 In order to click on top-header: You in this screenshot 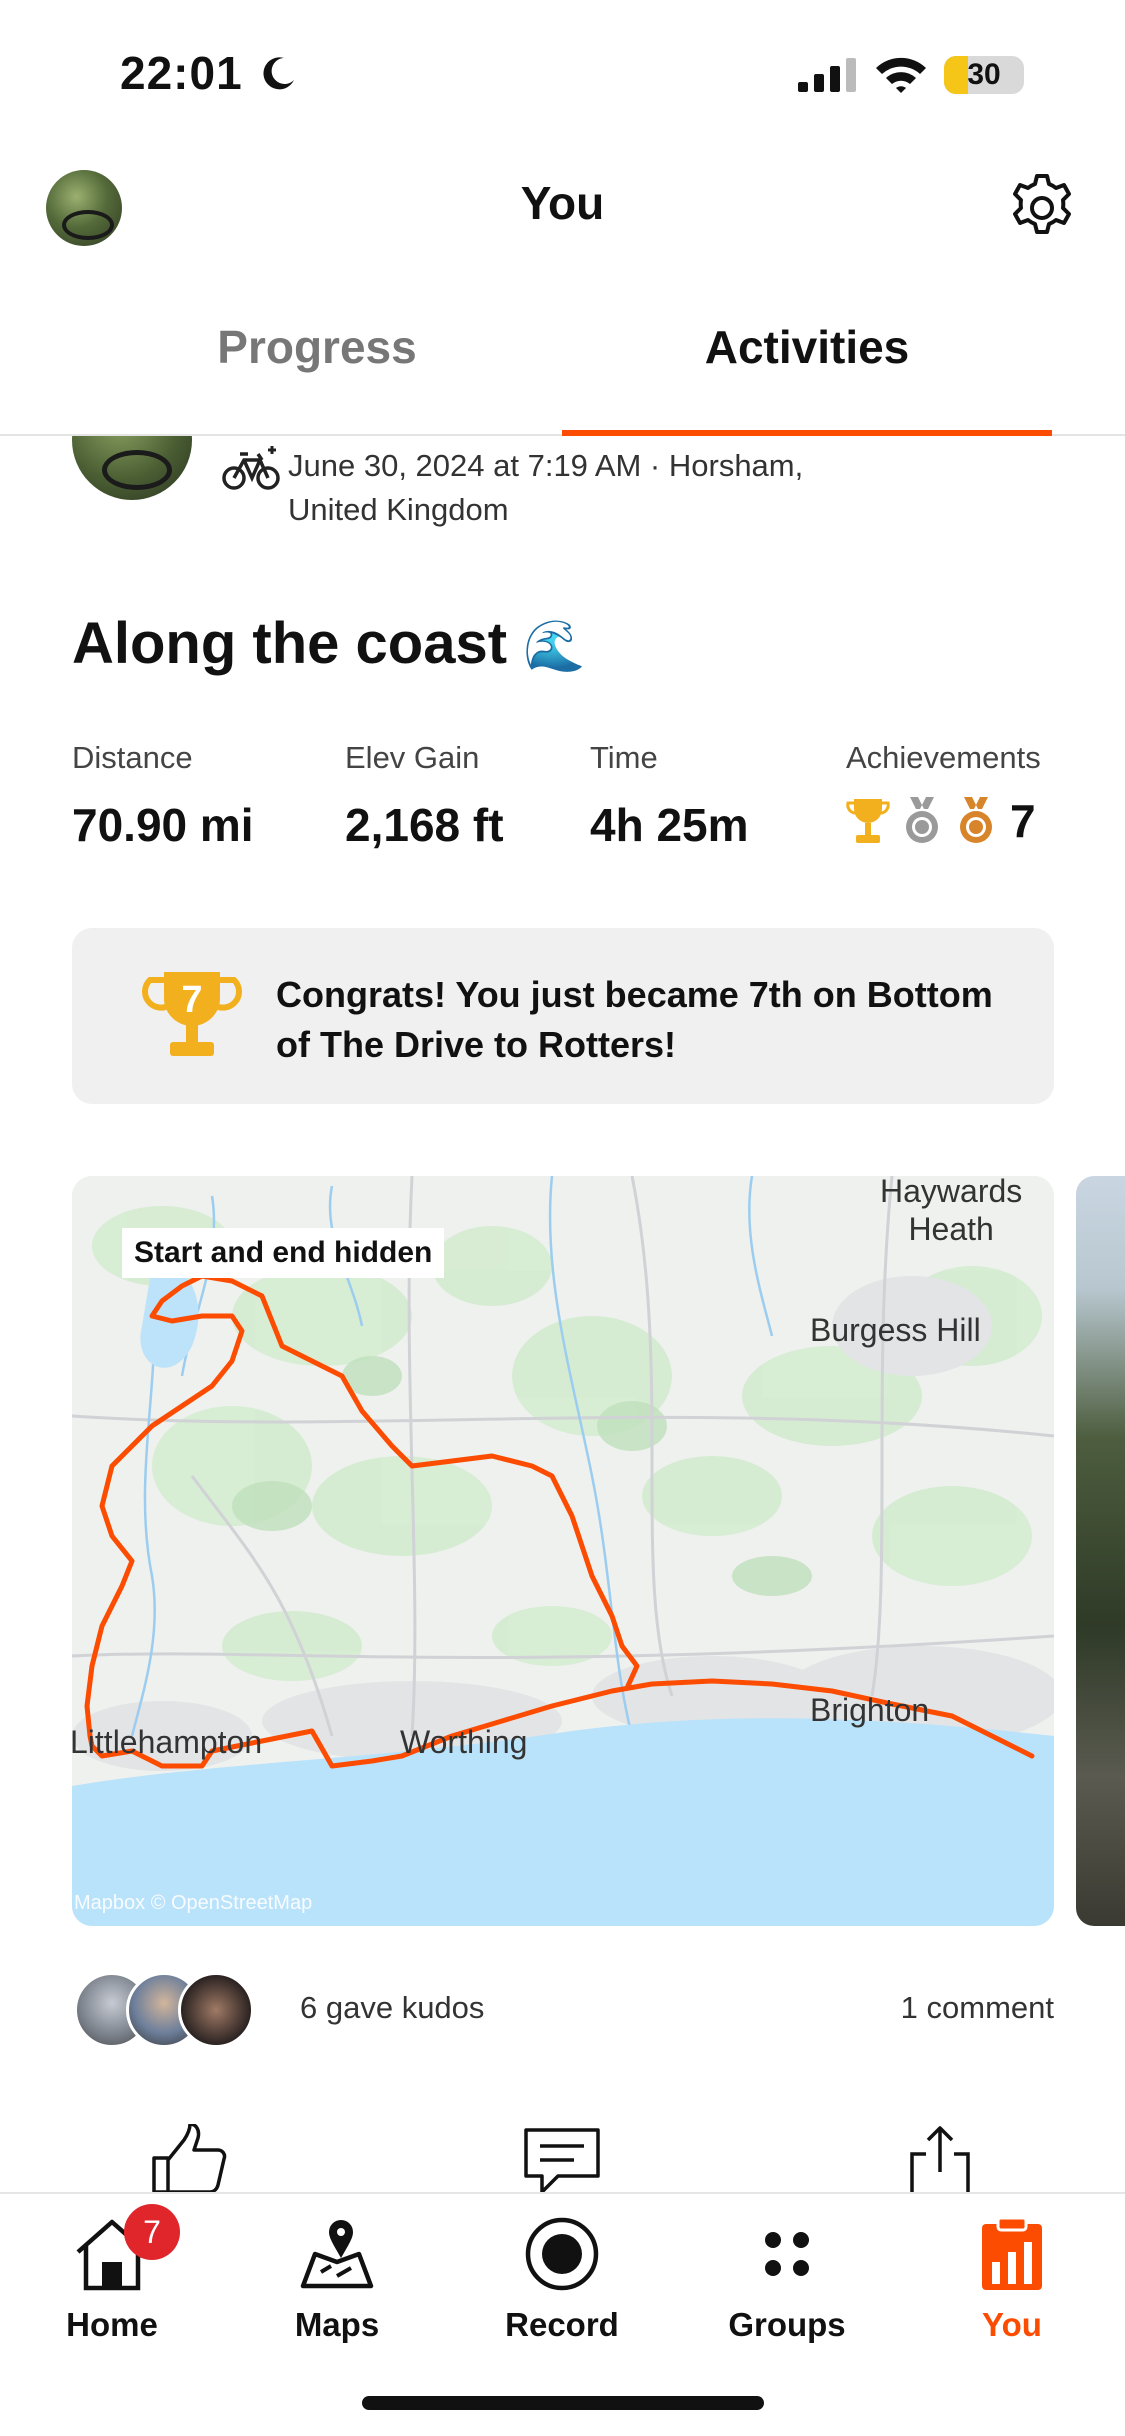, I will do `click(562, 210)`.